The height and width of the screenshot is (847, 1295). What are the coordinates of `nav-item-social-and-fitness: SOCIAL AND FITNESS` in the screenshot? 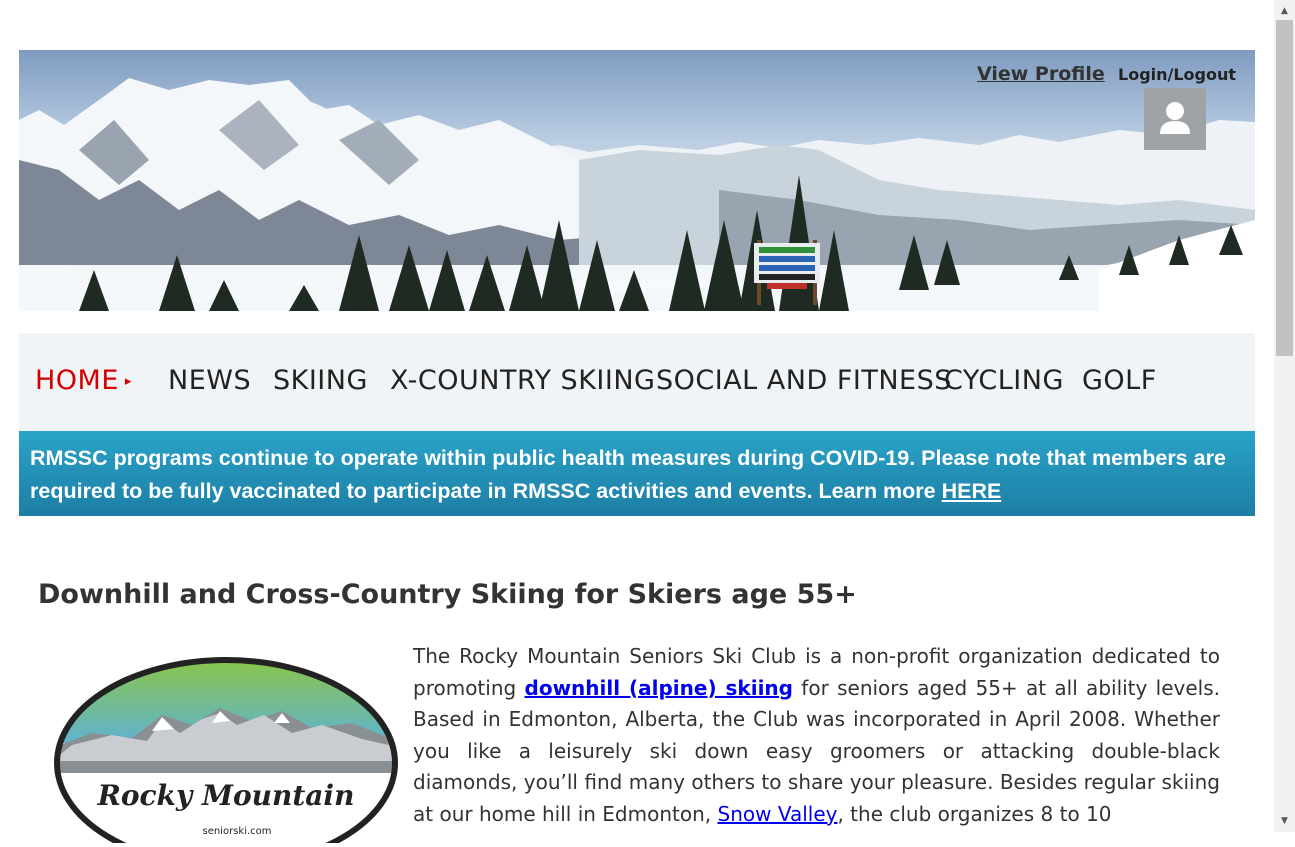 It's located at (804, 380).